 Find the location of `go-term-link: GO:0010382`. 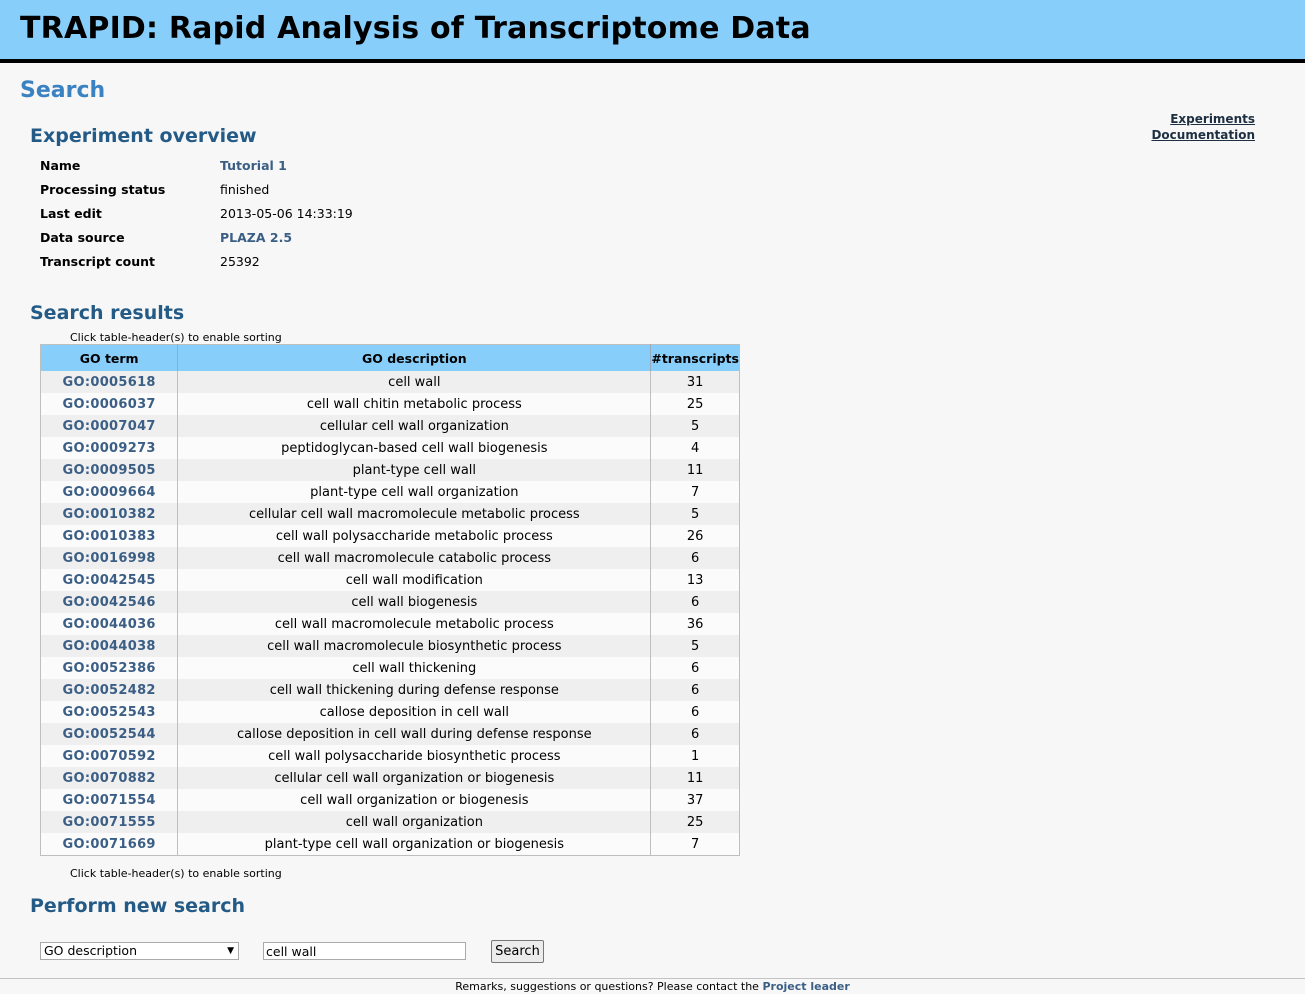

go-term-link: GO:0010382 is located at coordinates (109, 514).